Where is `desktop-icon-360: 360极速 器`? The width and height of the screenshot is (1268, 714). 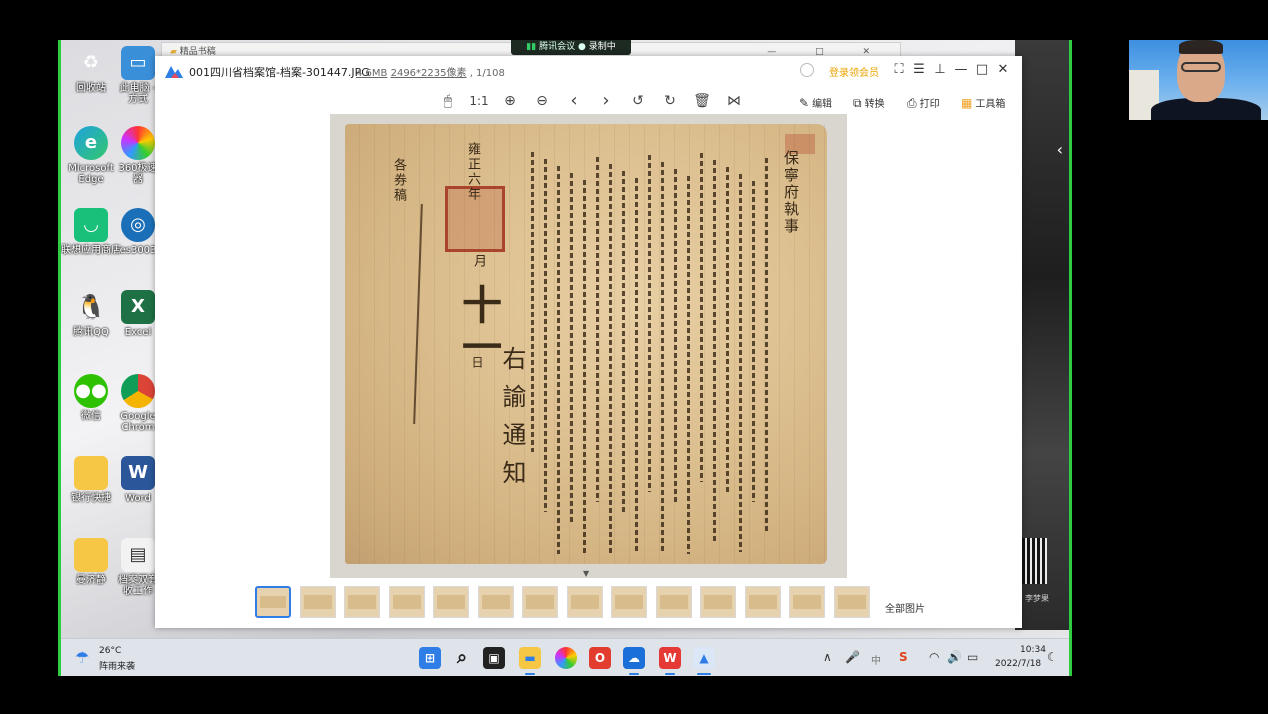
desktop-icon-360: 360极速 器 is located at coordinates (138, 155).